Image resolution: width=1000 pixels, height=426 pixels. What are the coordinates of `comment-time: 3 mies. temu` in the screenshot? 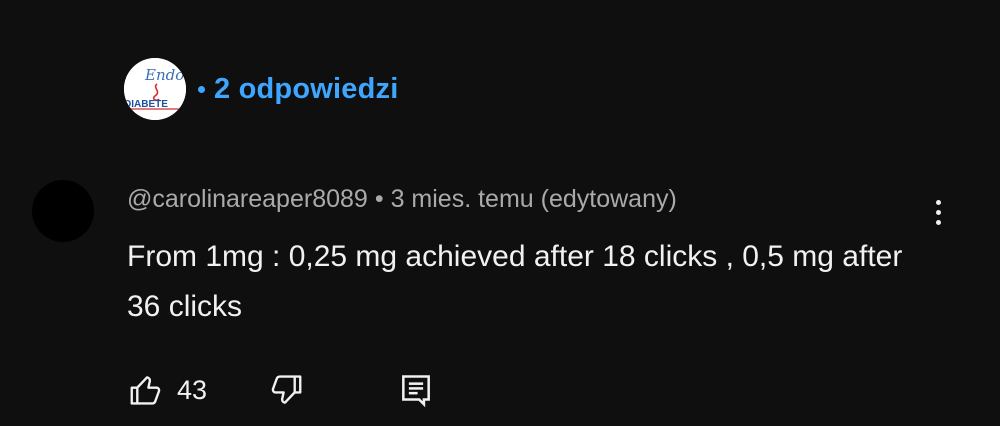 It's located at (462, 199).